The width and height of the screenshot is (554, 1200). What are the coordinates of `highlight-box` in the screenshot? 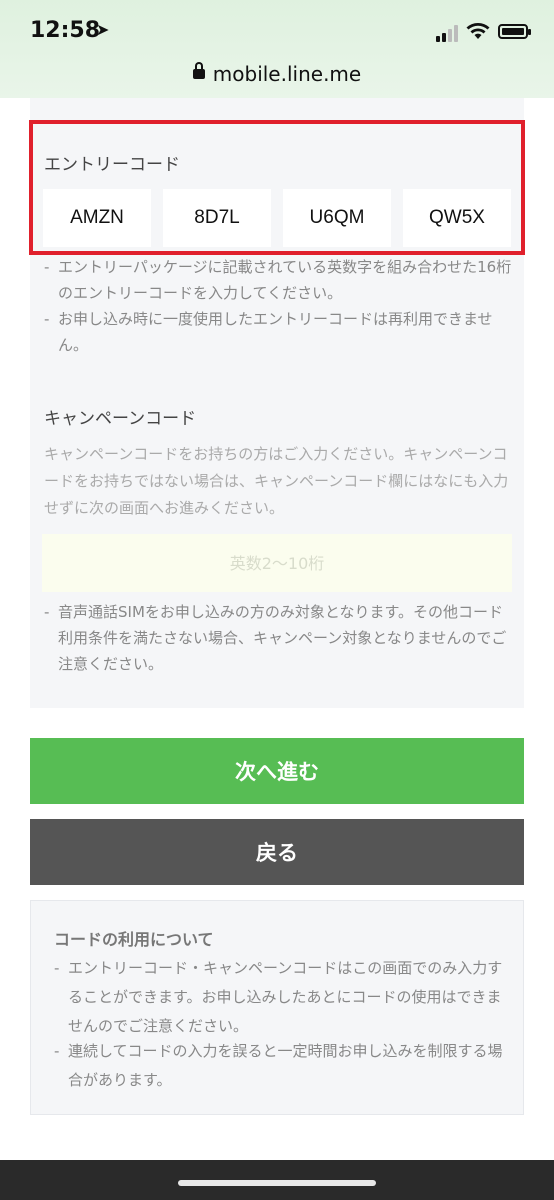 It's located at (277, 187).